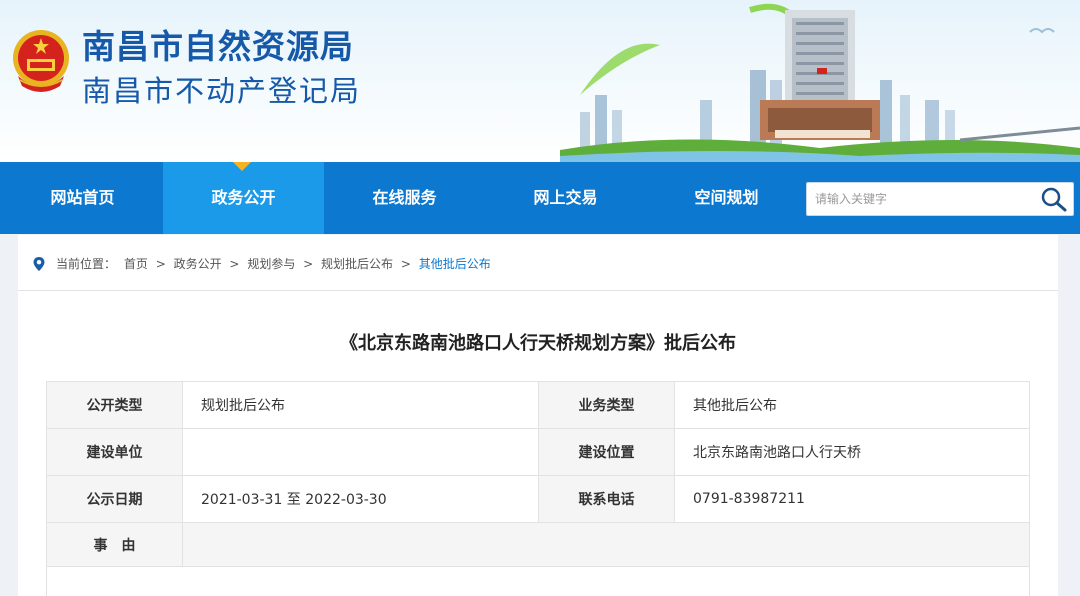  What do you see at coordinates (538, 263) in the screenshot?
I see `breadcrumb: 当前位置： 首页 > 政务公开 > 规划参与 > 规划批后公布 > 其他批后公布` at bounding box center [538, 263].